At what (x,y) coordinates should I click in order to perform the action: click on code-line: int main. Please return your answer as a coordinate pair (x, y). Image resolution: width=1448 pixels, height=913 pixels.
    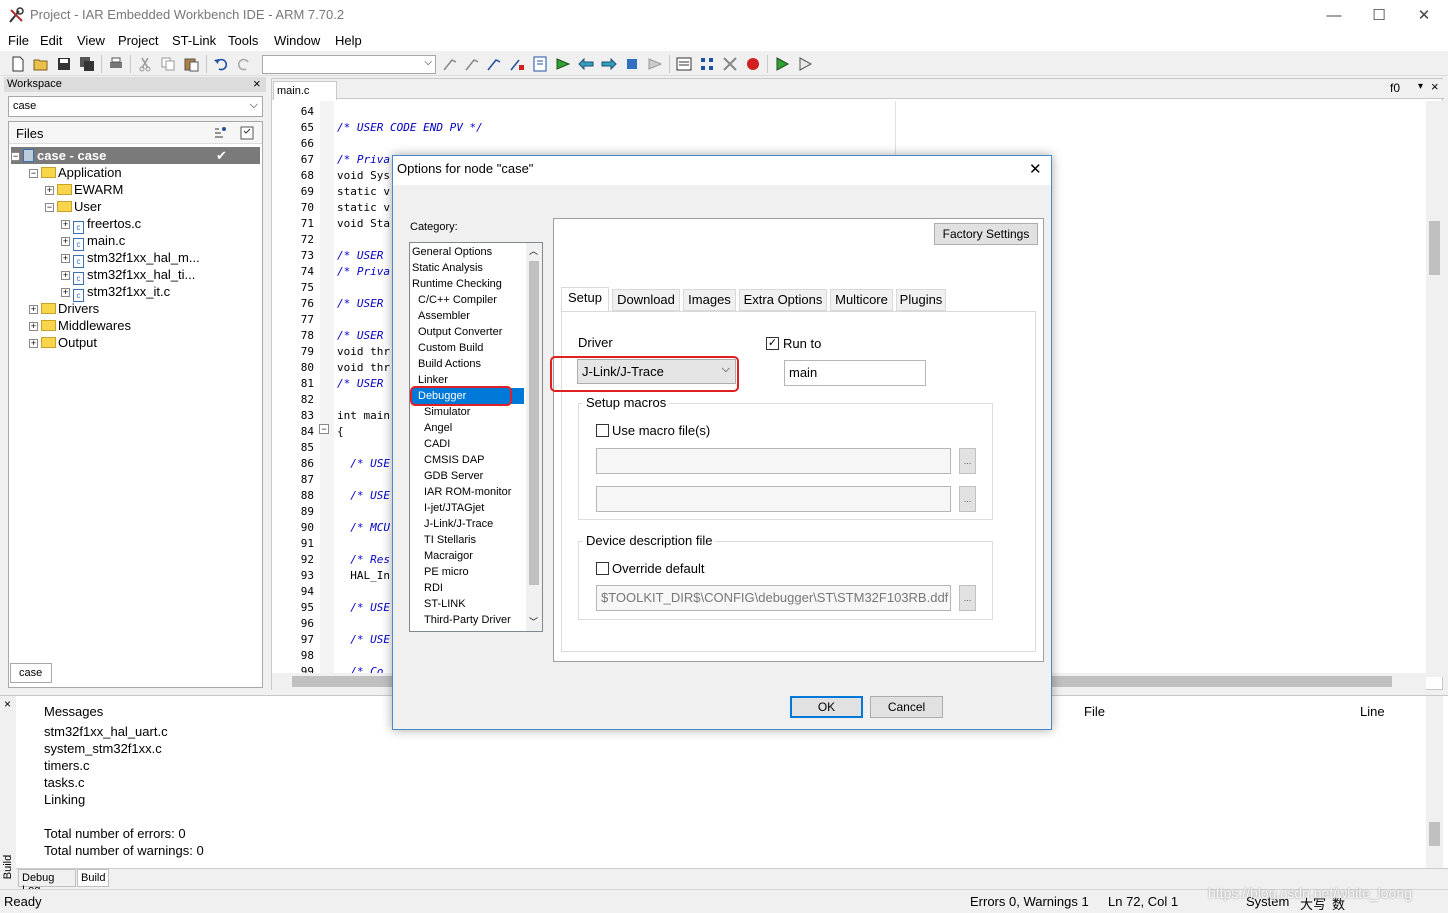
    Looking at the image, I should click on (363, 415).